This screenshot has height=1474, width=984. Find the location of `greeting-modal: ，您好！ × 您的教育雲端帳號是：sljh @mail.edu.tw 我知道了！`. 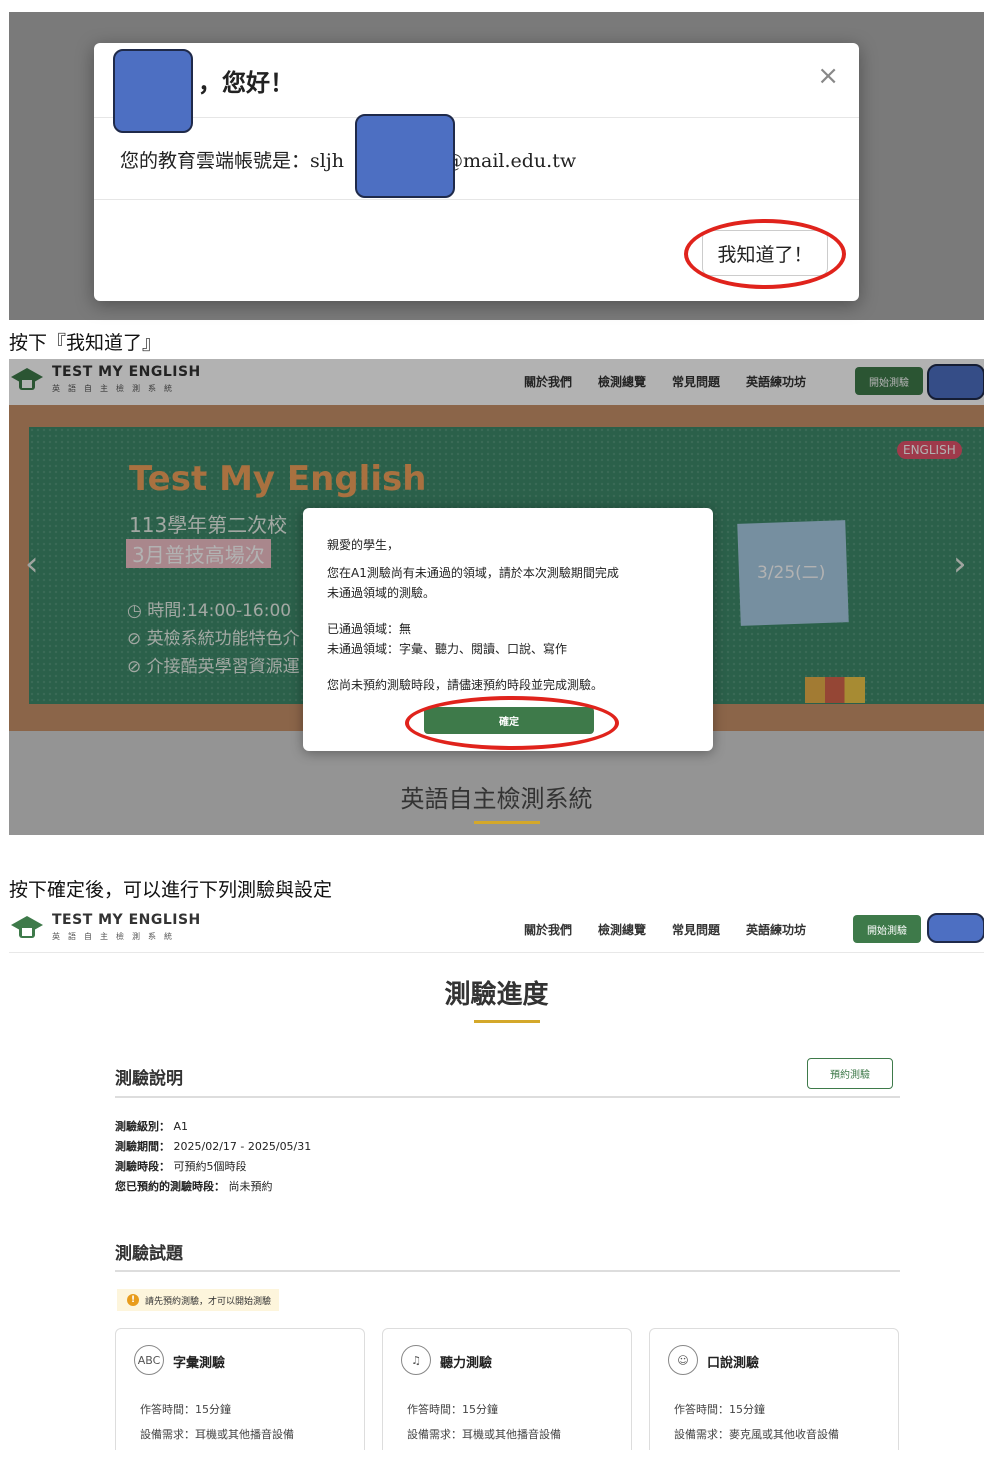

greeting-modal: ，您好！ × 您的教育雲端帳號是：sljh @mail.edu.tw 我知道了！ is located at coordinates (476, 172).